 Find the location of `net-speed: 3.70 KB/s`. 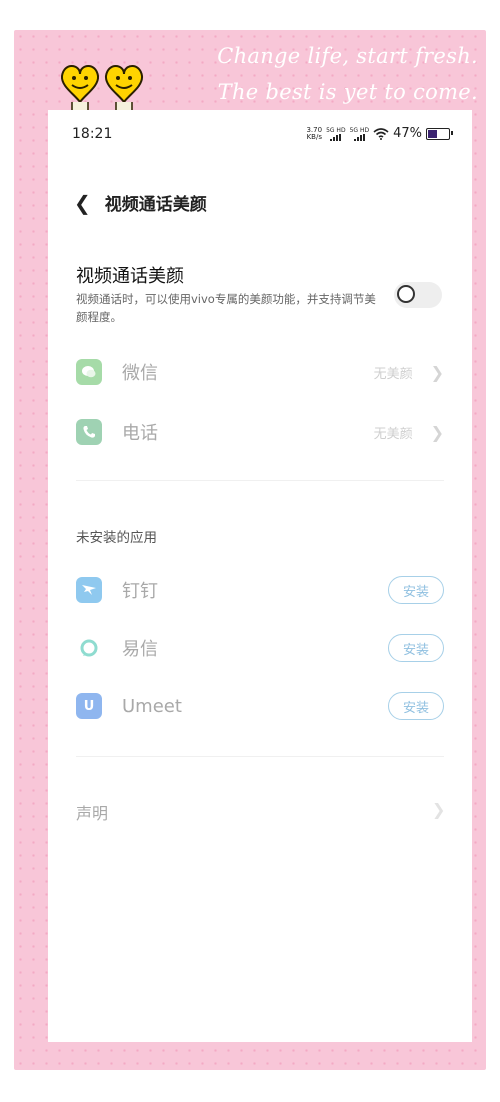

net-speed: 3.70 KB/s is located at coordinates (314, 133).